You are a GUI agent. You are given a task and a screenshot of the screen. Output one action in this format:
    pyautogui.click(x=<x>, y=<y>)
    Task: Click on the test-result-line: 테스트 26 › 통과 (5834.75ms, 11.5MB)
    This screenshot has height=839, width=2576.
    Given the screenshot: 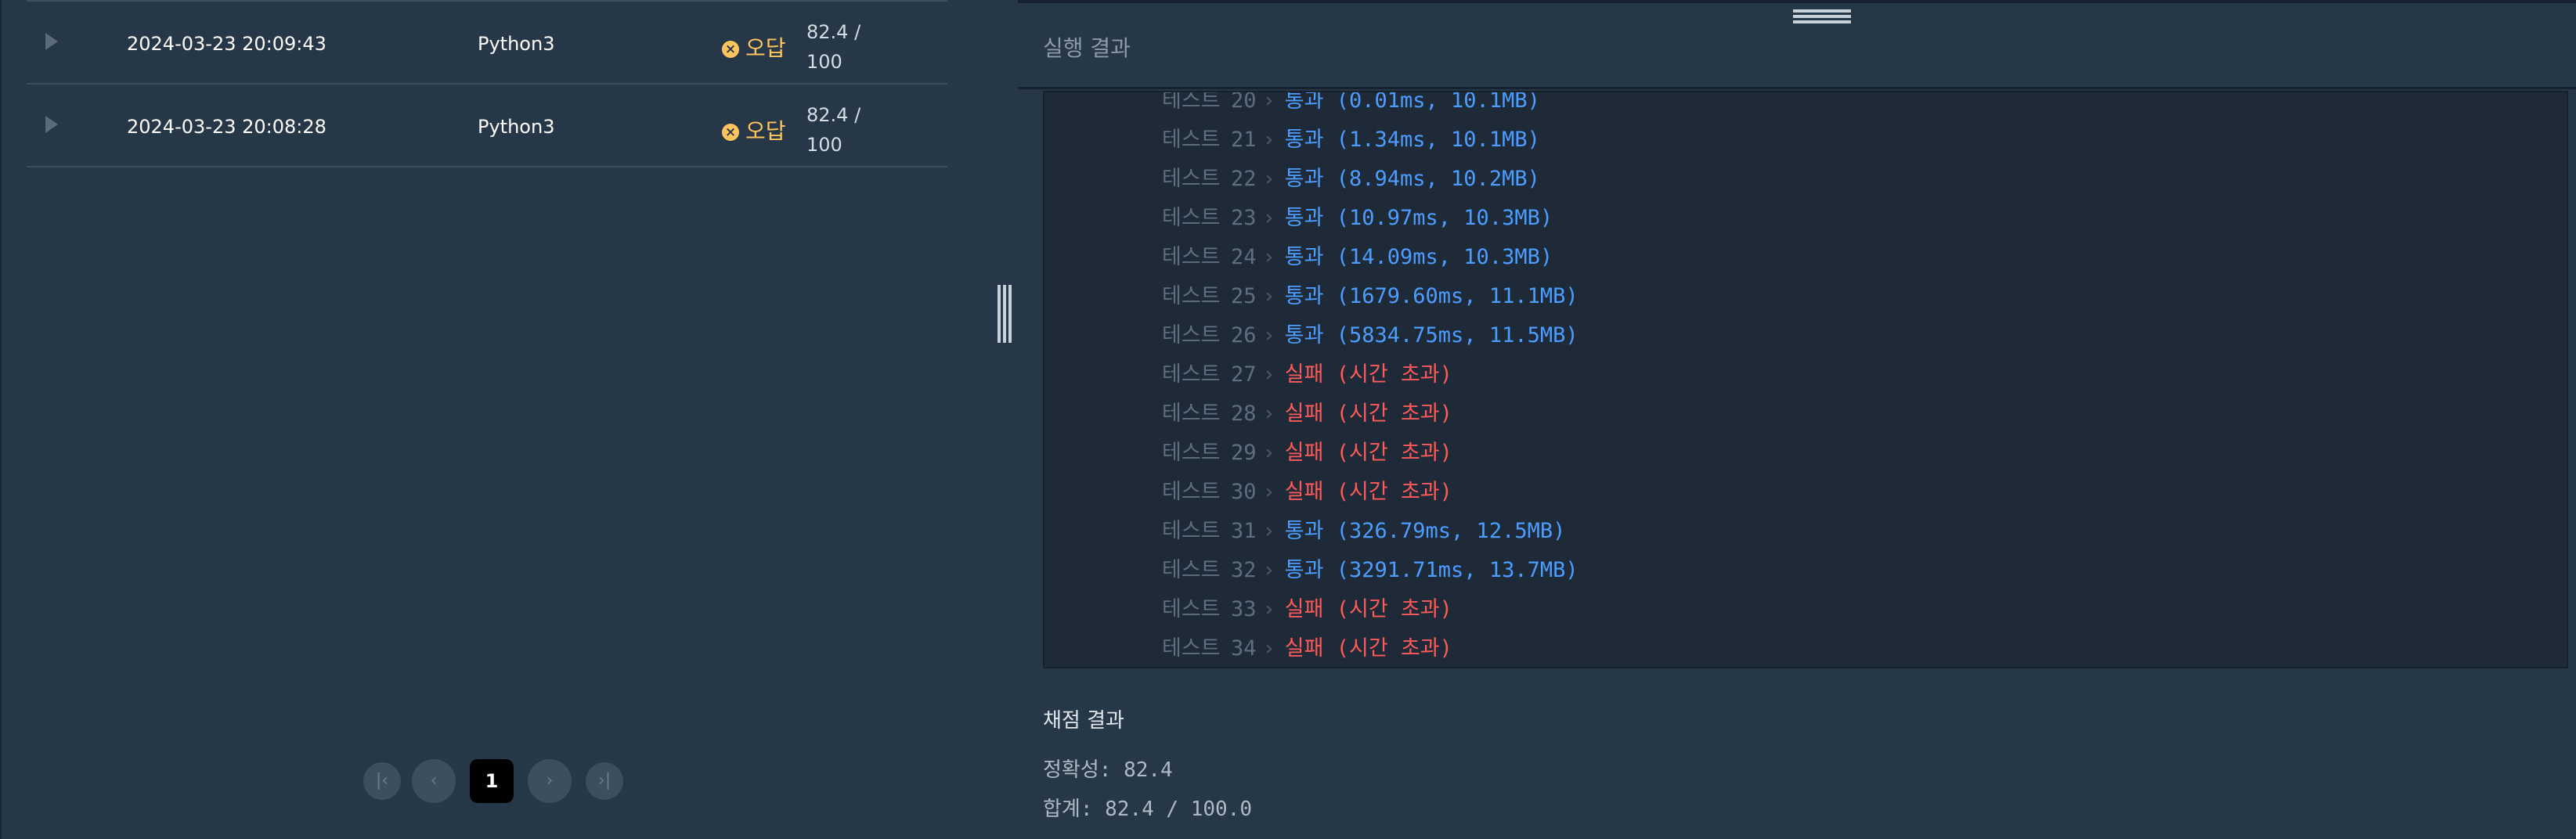 What is the action you would take?
    pyautogui.click(x=1370, y=333)
    